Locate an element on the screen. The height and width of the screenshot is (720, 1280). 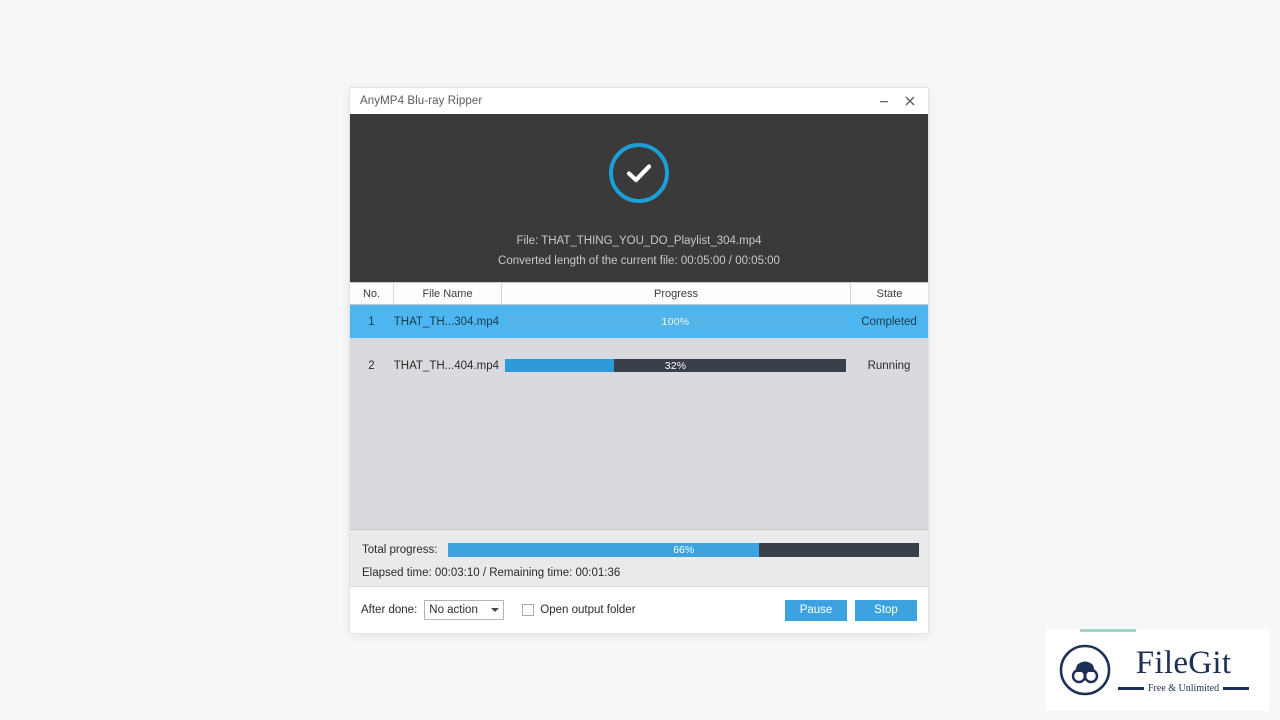
minimize-button is located at coordinates (884, 101).